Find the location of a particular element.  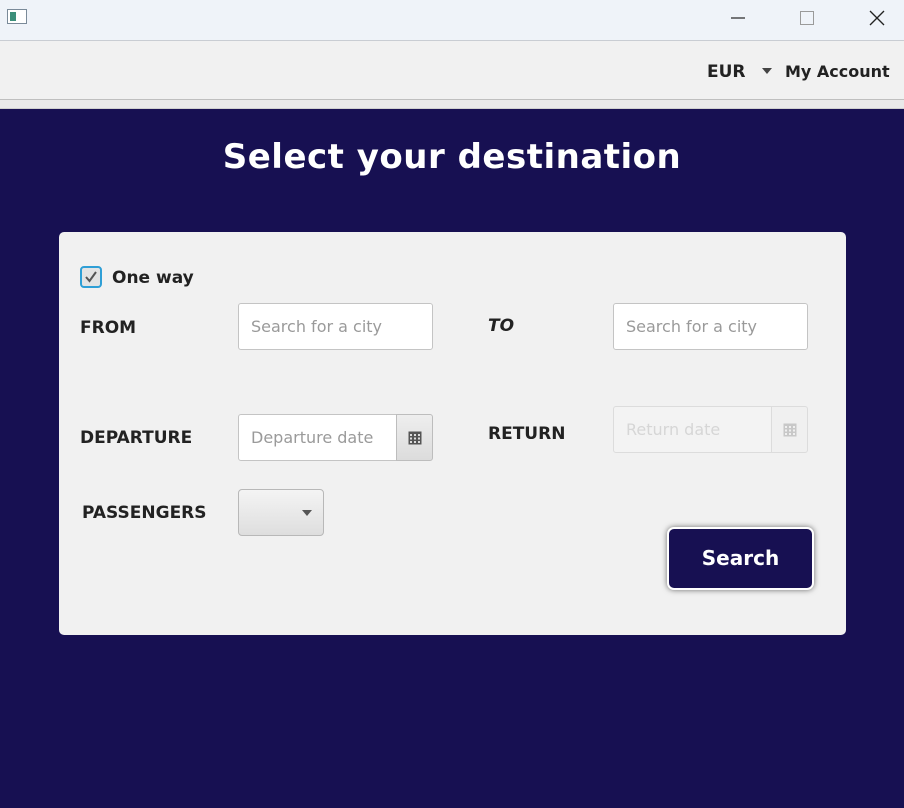

window-titlebar is located at coordinates (452, 20).